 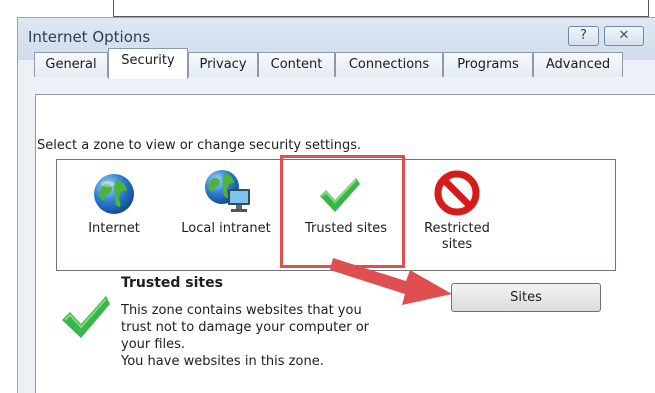 What do you see at coordinates (578, 64) in the screenshot?
I see `tab-advanced: Advanced` at bounding box center [578, 64].